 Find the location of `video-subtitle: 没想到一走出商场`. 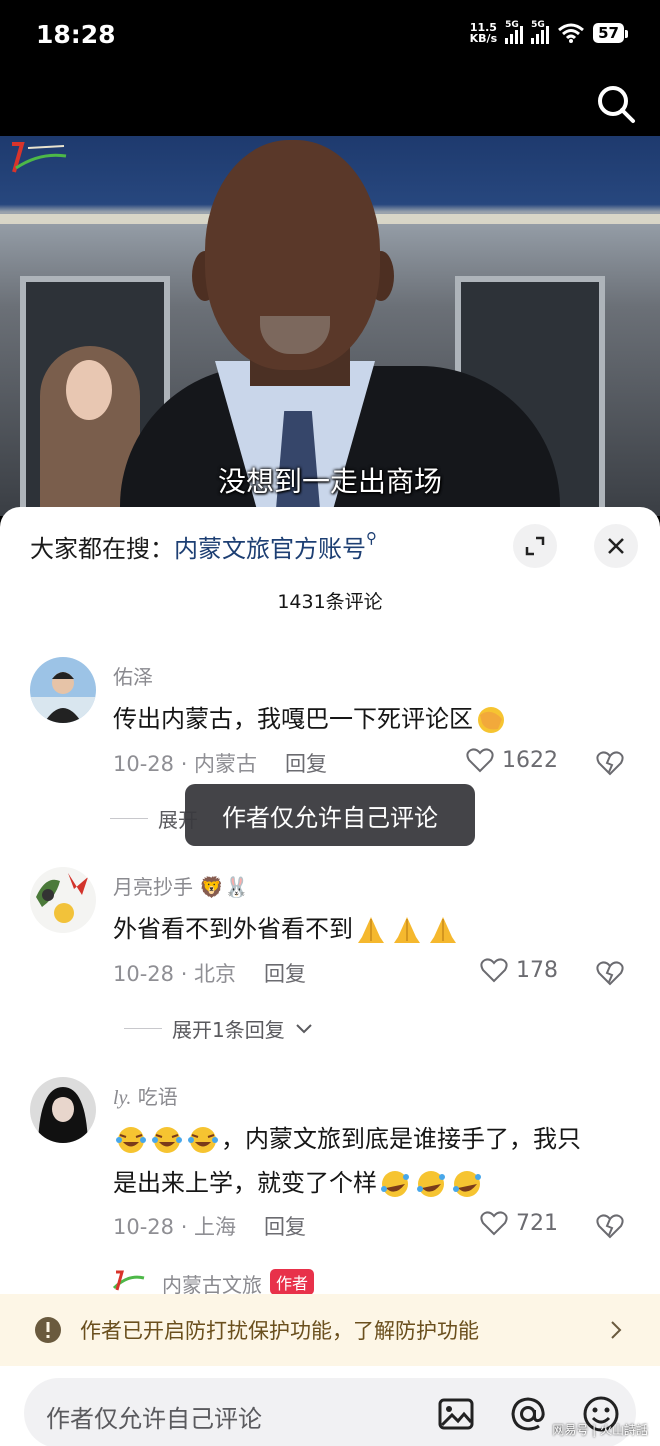

video-subtitle: 没想到一走出商场 is located at coordinates (329, 481).